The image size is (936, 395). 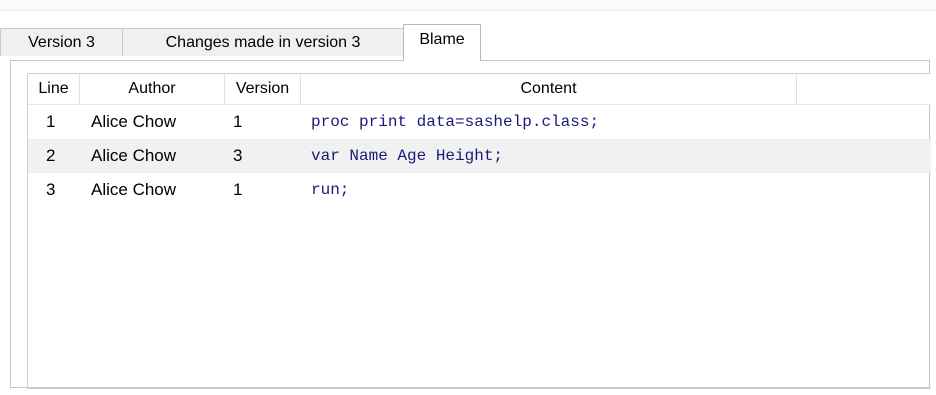 I want to click on column-header-line: Line, so click(x=54, y=89).